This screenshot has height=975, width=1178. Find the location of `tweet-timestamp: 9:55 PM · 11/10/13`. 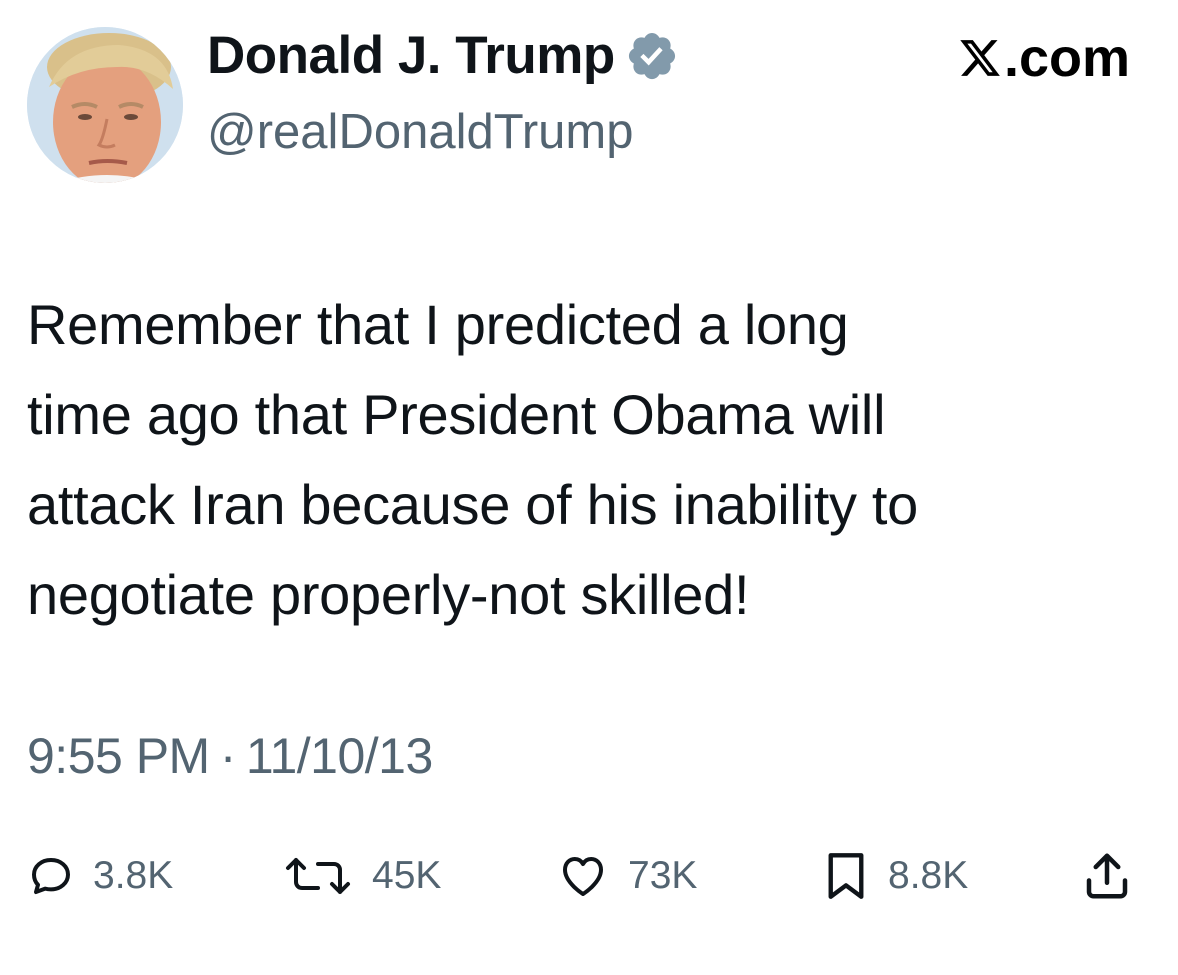

tweet-timestamp: 9:55 PM · 11/10/13 is located at coordinates (230, 756).